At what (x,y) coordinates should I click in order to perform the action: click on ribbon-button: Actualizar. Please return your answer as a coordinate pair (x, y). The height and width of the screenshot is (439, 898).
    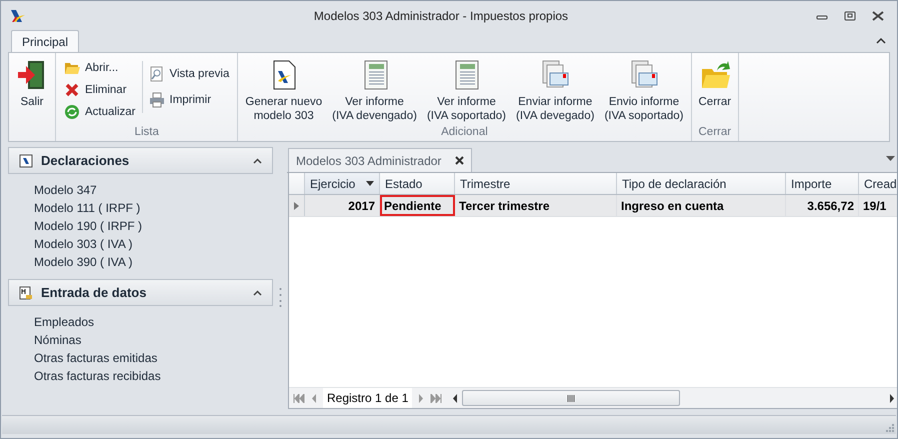
    Looking at the image, I should click on (100, 111).